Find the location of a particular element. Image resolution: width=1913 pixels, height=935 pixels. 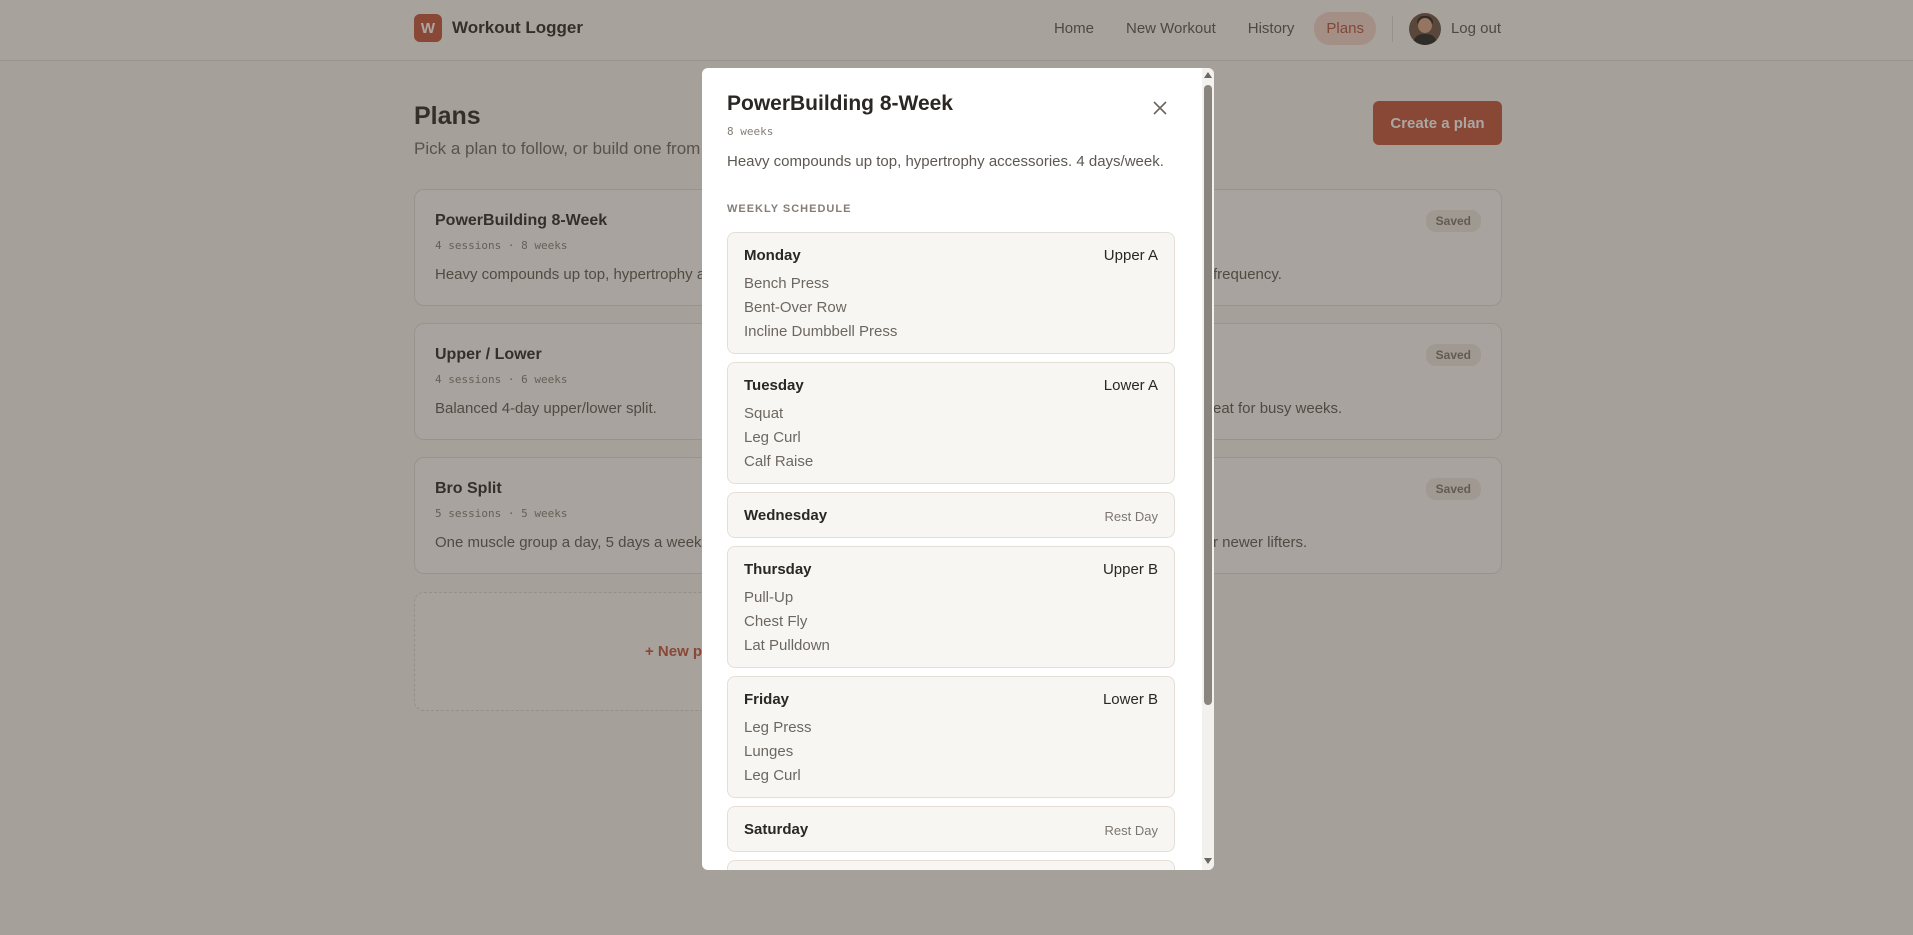

day-name: Tuesday is located at coordinates (774, 385).